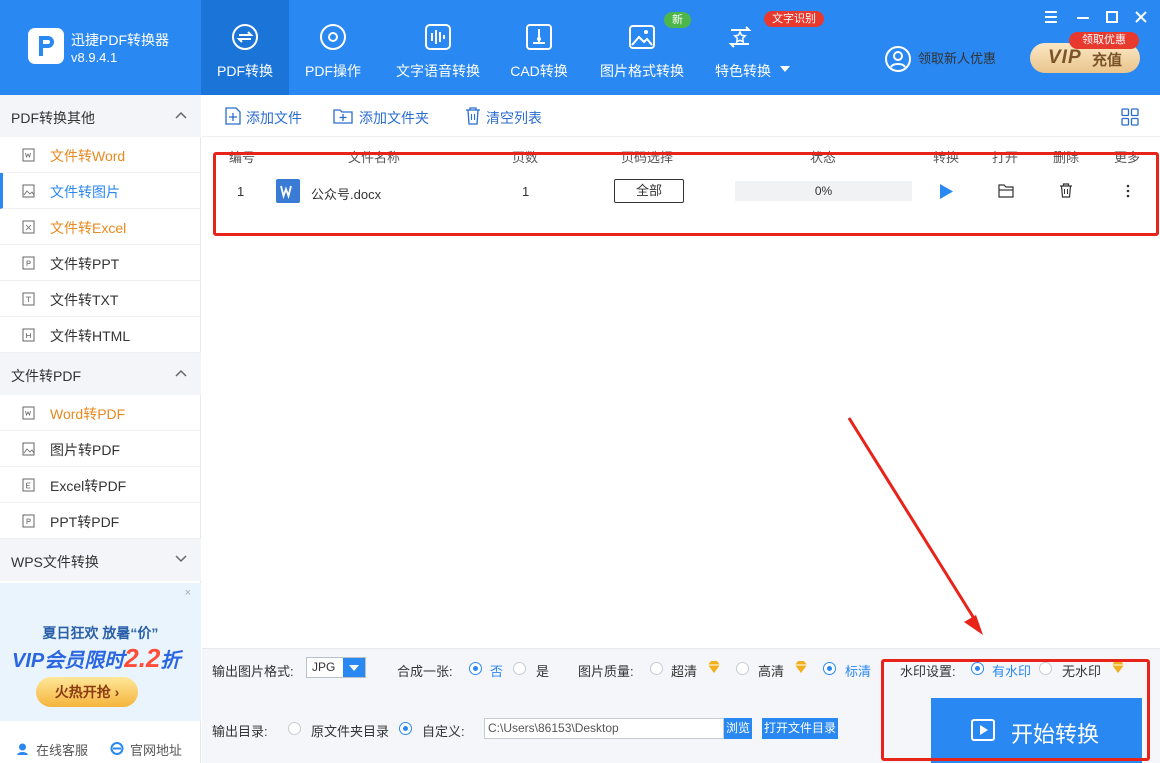 The width and height of the screenshot is (1160, 763). I want to click on sidebar-item-excel-to-pdf: Excel转PDF, so click(100, 485).